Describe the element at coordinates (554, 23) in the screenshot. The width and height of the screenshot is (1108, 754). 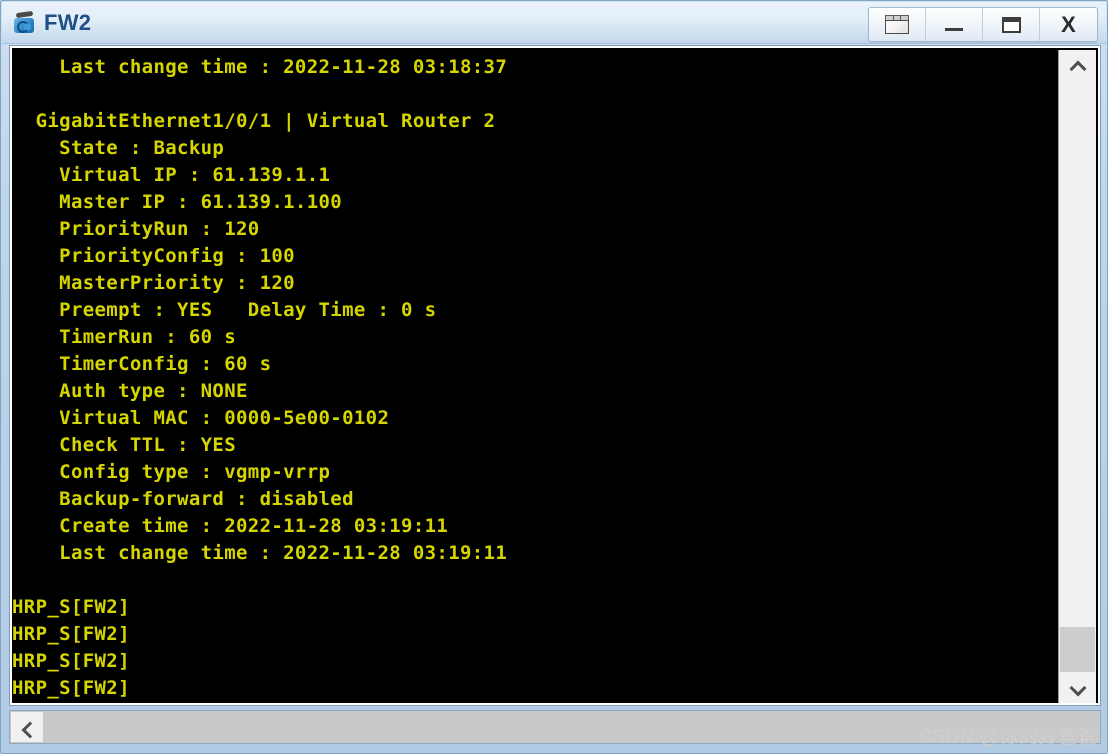
I see `title-bar: FW2 X` at that location.